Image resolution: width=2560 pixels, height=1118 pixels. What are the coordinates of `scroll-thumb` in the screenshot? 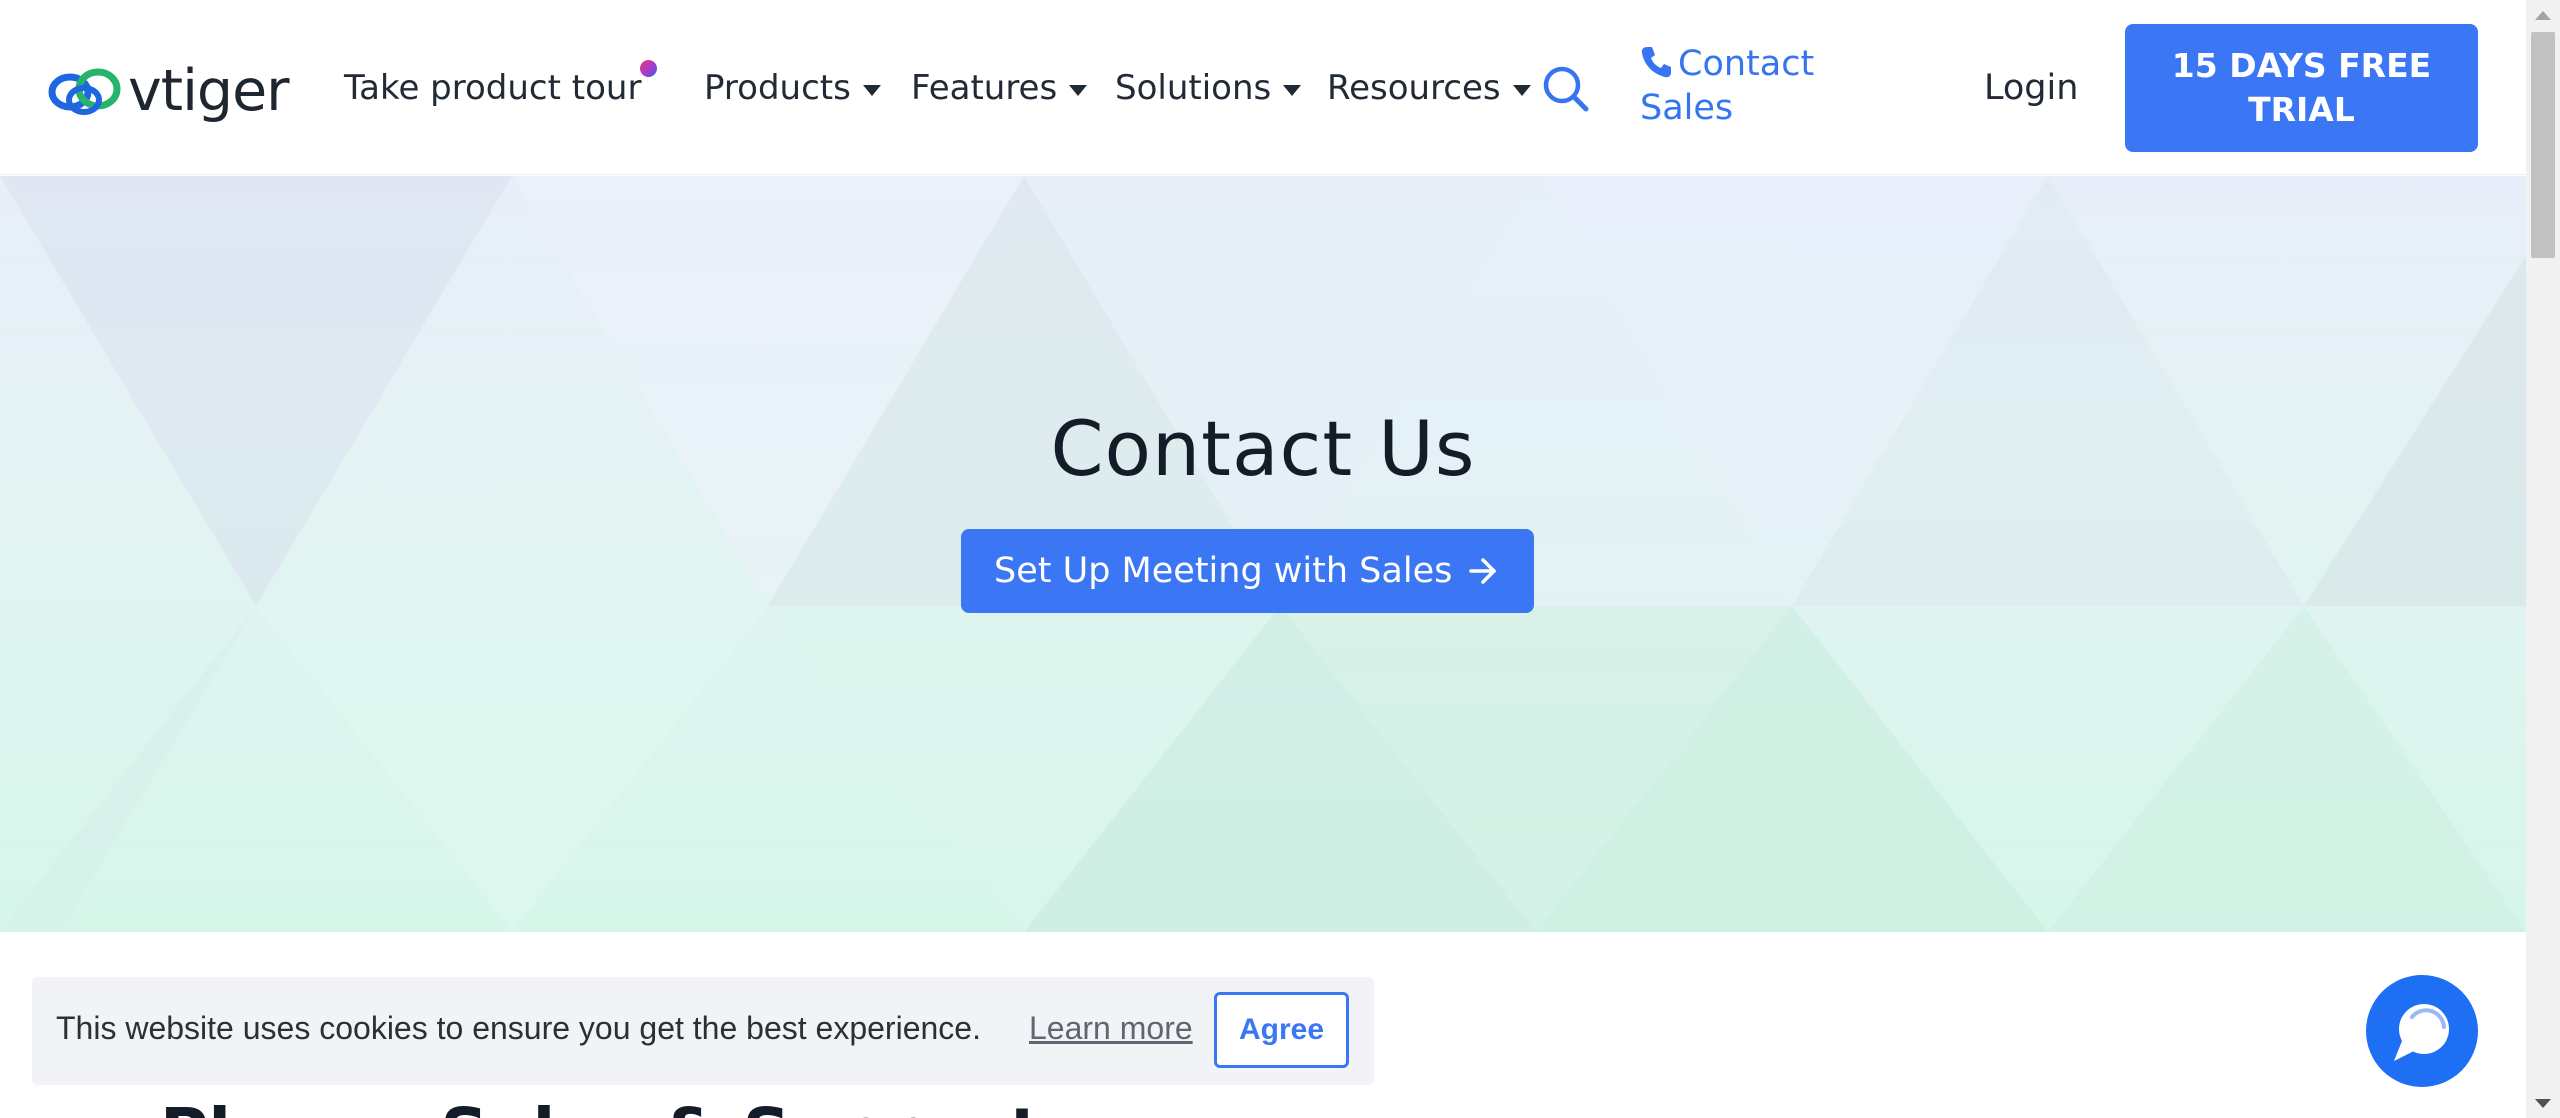 It's located at (2543, 145).